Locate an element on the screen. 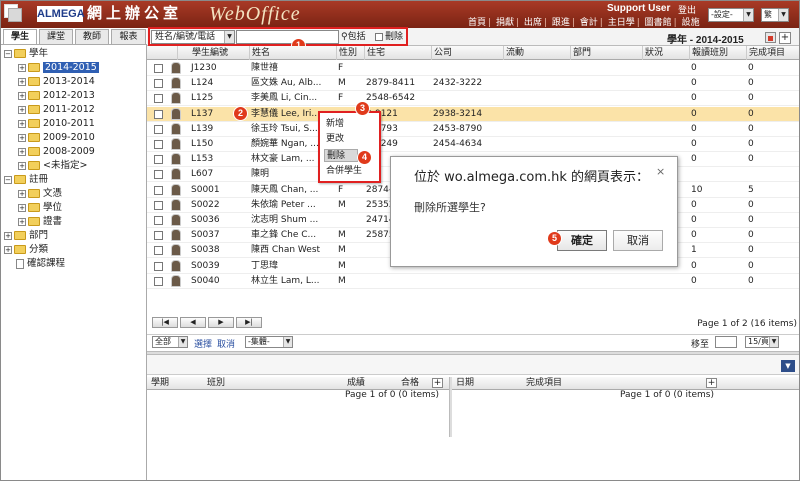 Image resolution: width=800 pixels, height=481 pixels. panel-menu-button: ▼ is located at coordinates (788, 366).